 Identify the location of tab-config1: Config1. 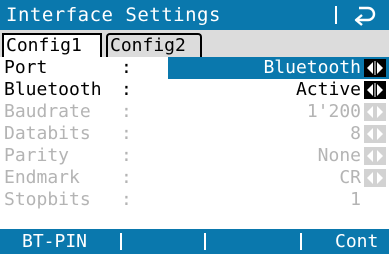
(52, 45).